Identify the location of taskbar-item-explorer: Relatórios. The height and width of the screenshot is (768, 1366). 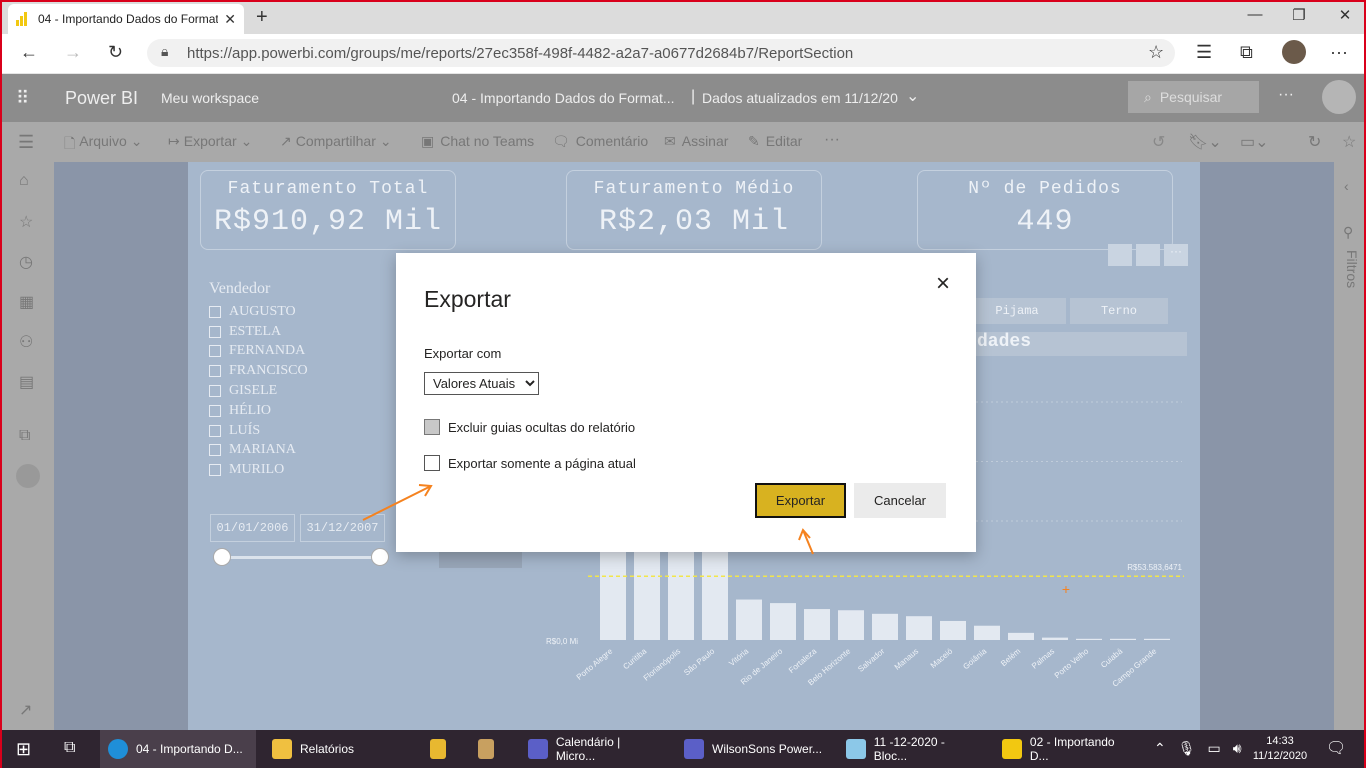
(339, 749).